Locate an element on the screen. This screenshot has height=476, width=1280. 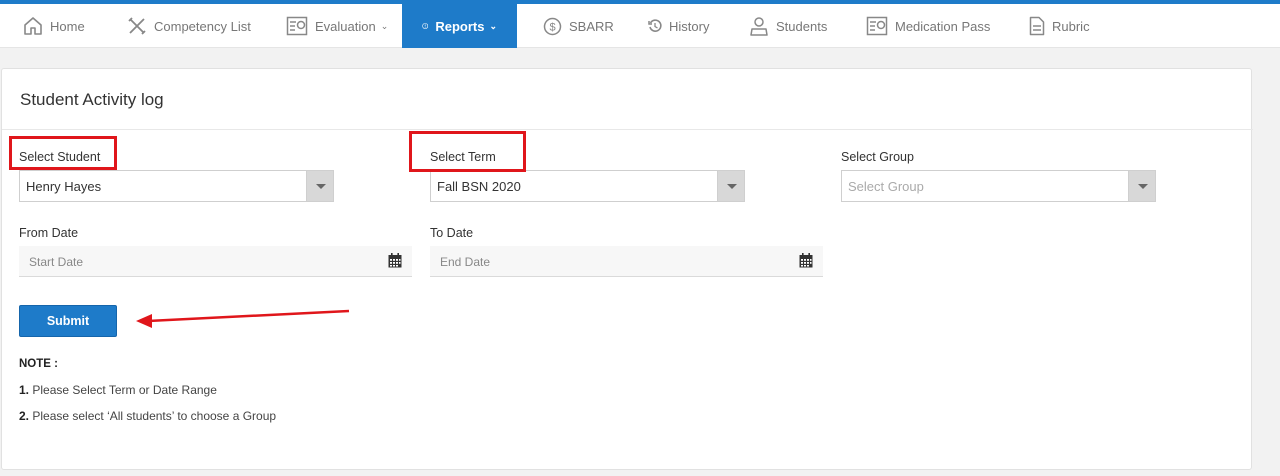
note-number: 2. is located at coordinates (24, 416).